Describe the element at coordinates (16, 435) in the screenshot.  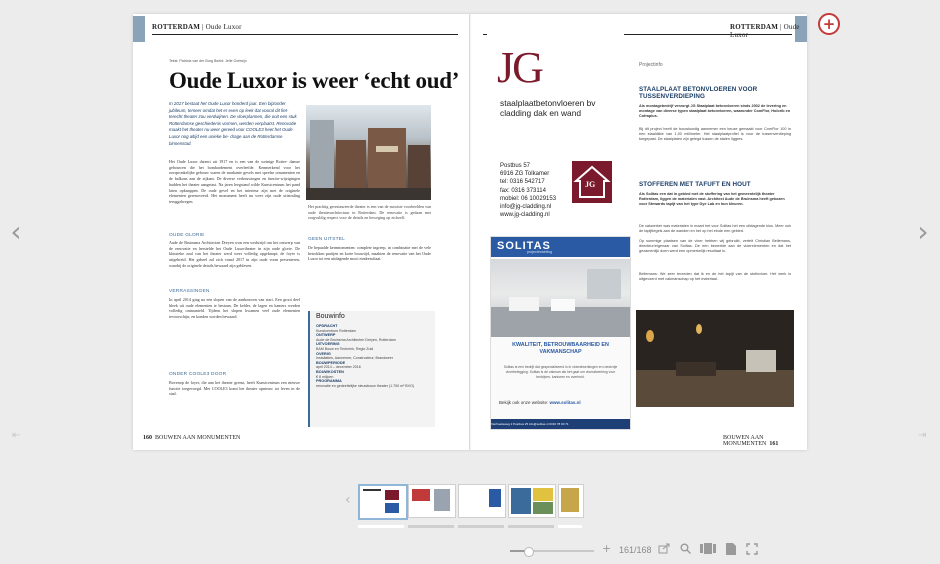
I see `first-page-icon: ⇤` at that location.